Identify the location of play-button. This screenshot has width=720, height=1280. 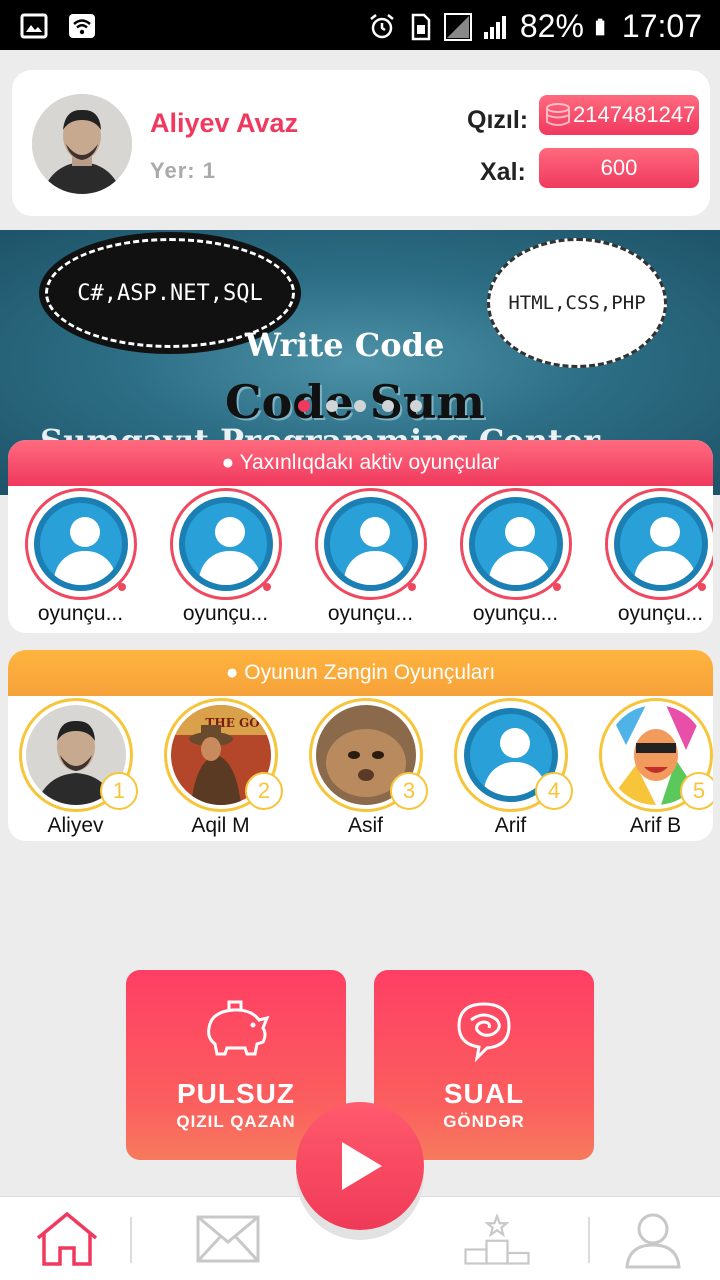
(360, 1166).